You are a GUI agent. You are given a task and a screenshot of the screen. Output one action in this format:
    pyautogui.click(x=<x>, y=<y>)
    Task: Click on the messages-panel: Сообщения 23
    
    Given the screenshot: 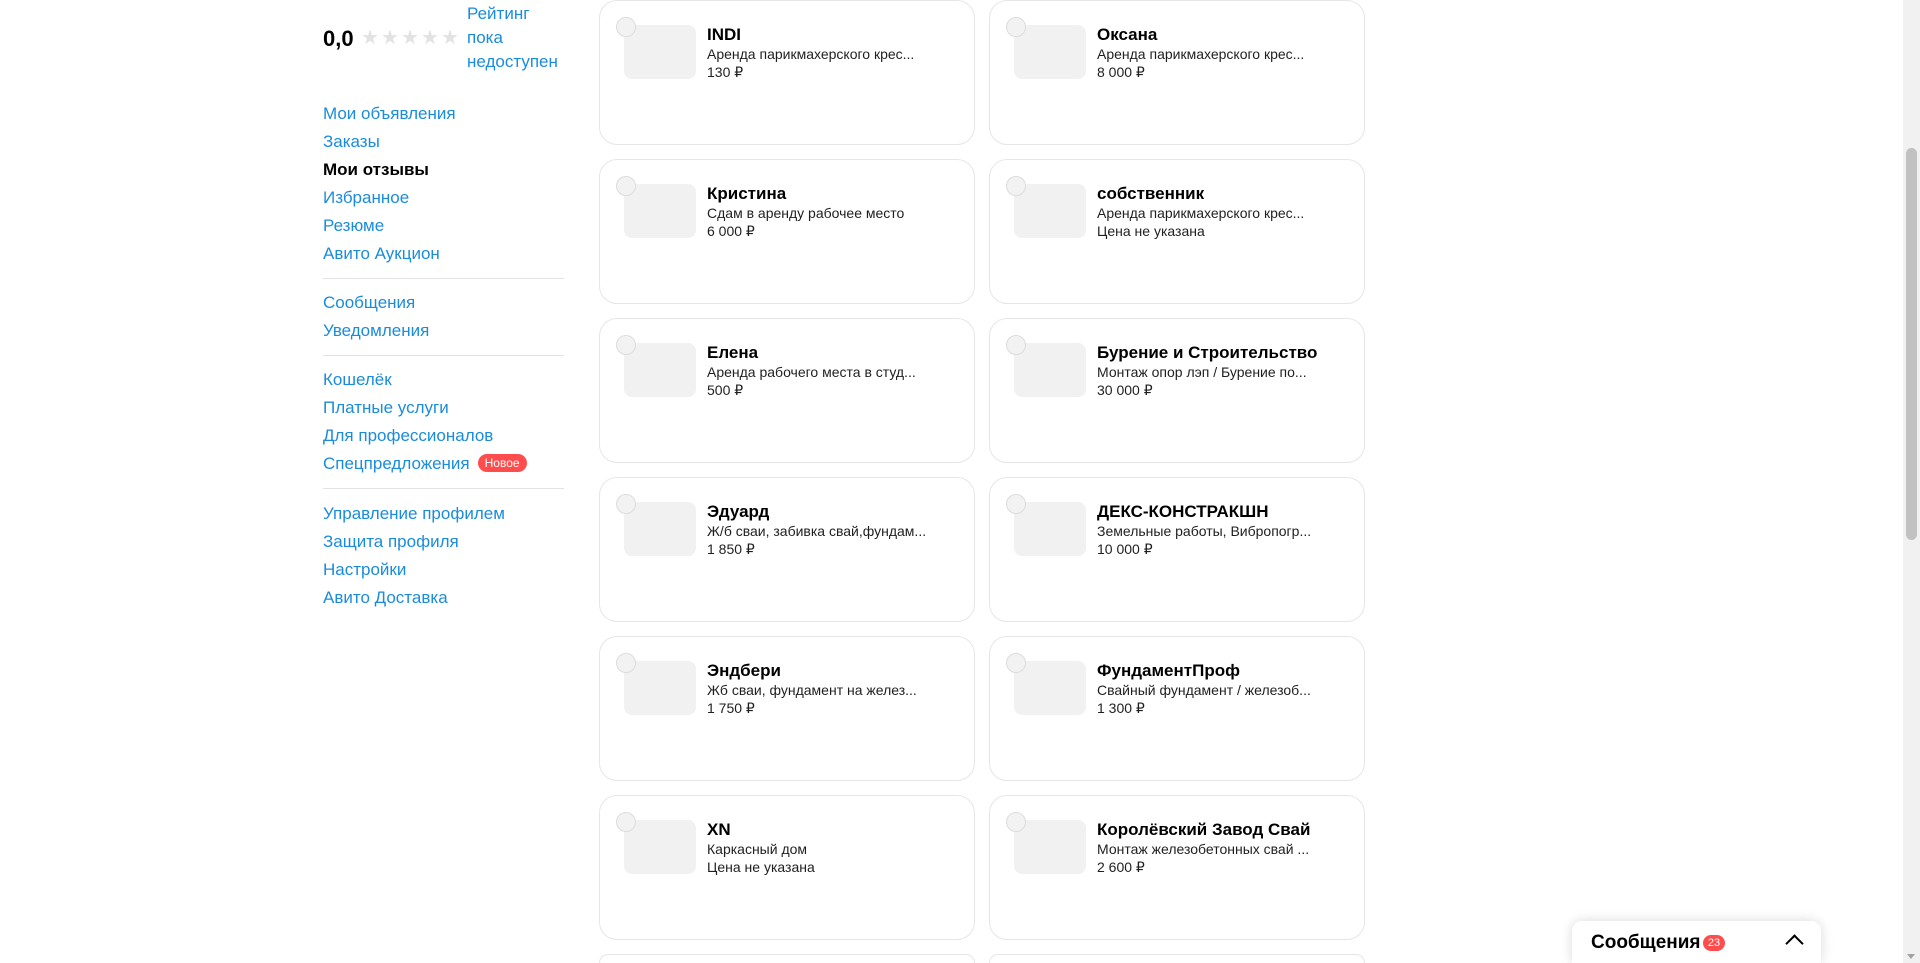 What is the action you would take?
    pyautogui.click(x=1696, y=942)
    